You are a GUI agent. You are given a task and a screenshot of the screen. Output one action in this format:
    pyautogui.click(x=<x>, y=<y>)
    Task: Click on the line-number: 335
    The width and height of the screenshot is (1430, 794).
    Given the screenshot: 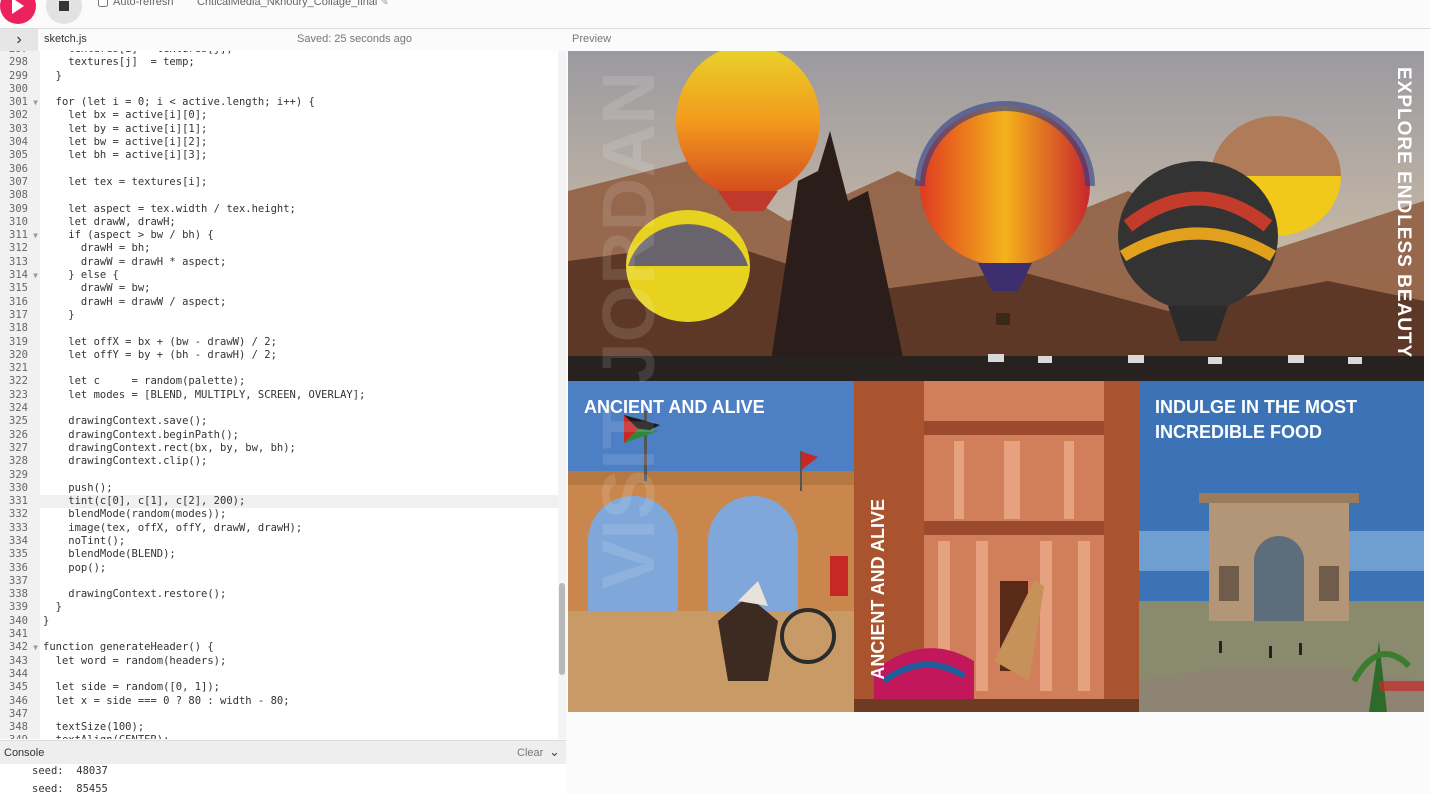 What is the action you would take?
    pyautogui.click(x=18, y=554)
    